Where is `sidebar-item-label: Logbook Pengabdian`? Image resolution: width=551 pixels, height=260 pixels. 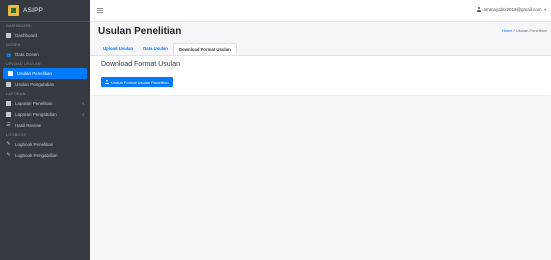 sidebar-item-label: Logbook Pengabdian is located at coordinates (36, 155).